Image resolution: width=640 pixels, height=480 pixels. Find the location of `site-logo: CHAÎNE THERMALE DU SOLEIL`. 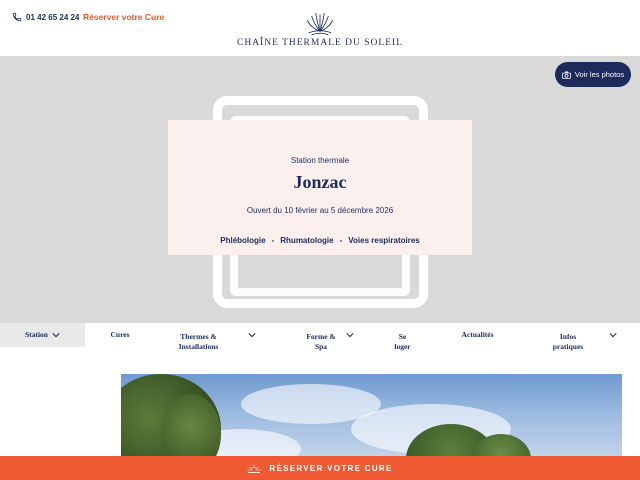

site-logo: CHAÎNE THERMALE DU SOLEIL is located at coordinates (320, 31).